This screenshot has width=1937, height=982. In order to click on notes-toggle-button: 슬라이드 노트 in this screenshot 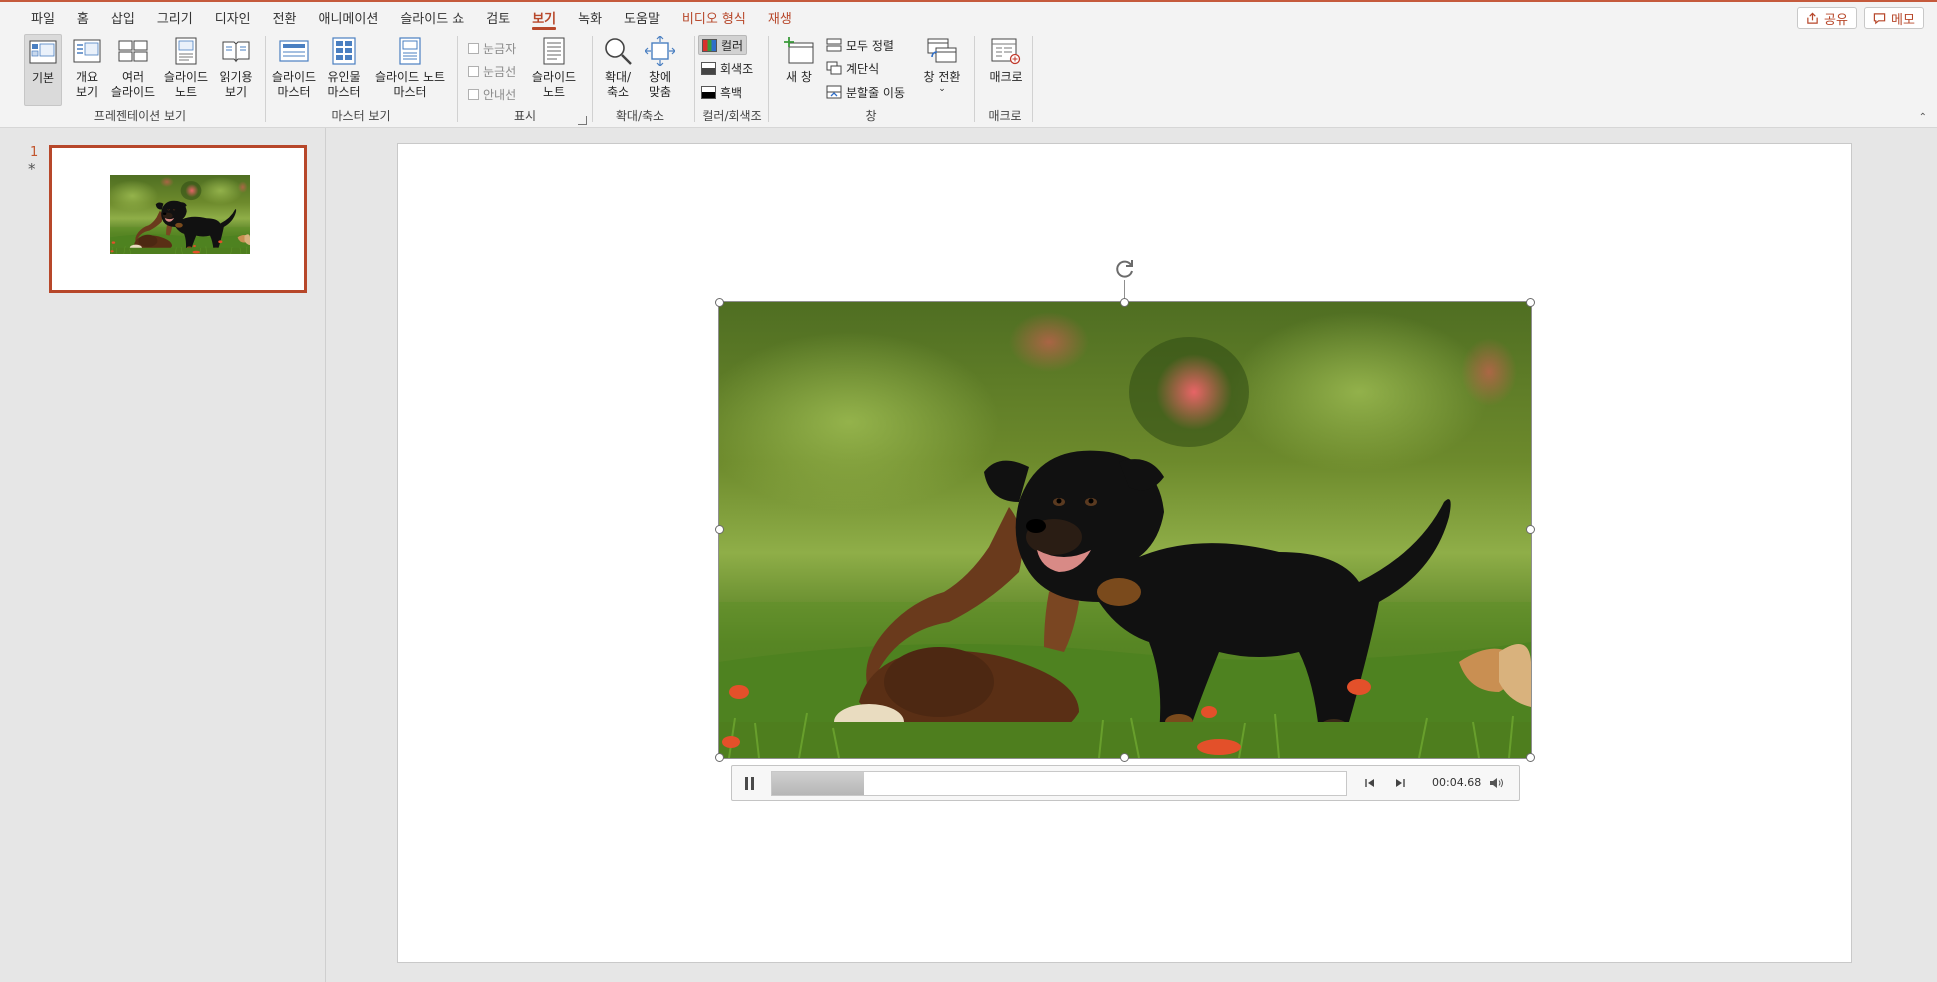, I will do `click(554, 70)`.